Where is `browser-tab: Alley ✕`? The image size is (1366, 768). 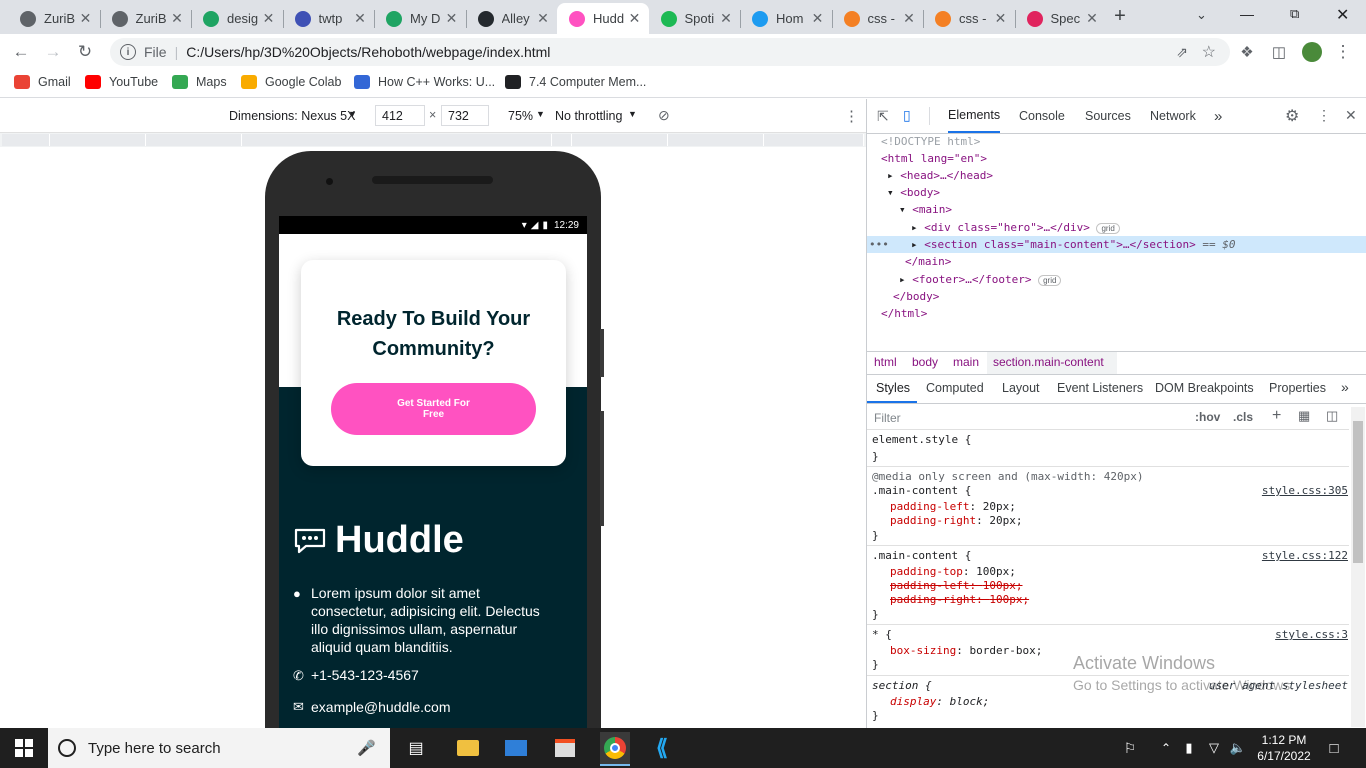
browser-tab: Alley ✕ is located at coordinates (512, 18).